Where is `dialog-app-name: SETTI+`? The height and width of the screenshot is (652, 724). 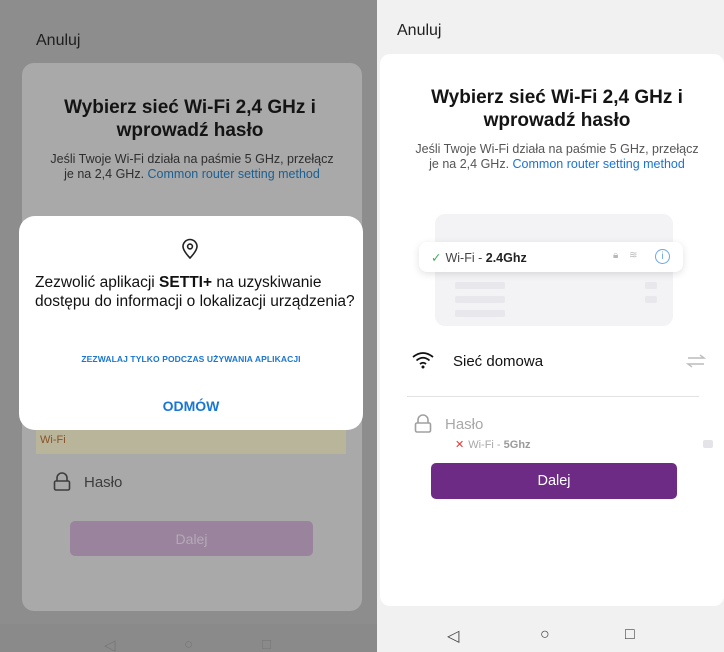 dialog-app-name: SETTI+ is located at coordinates (186, 282).